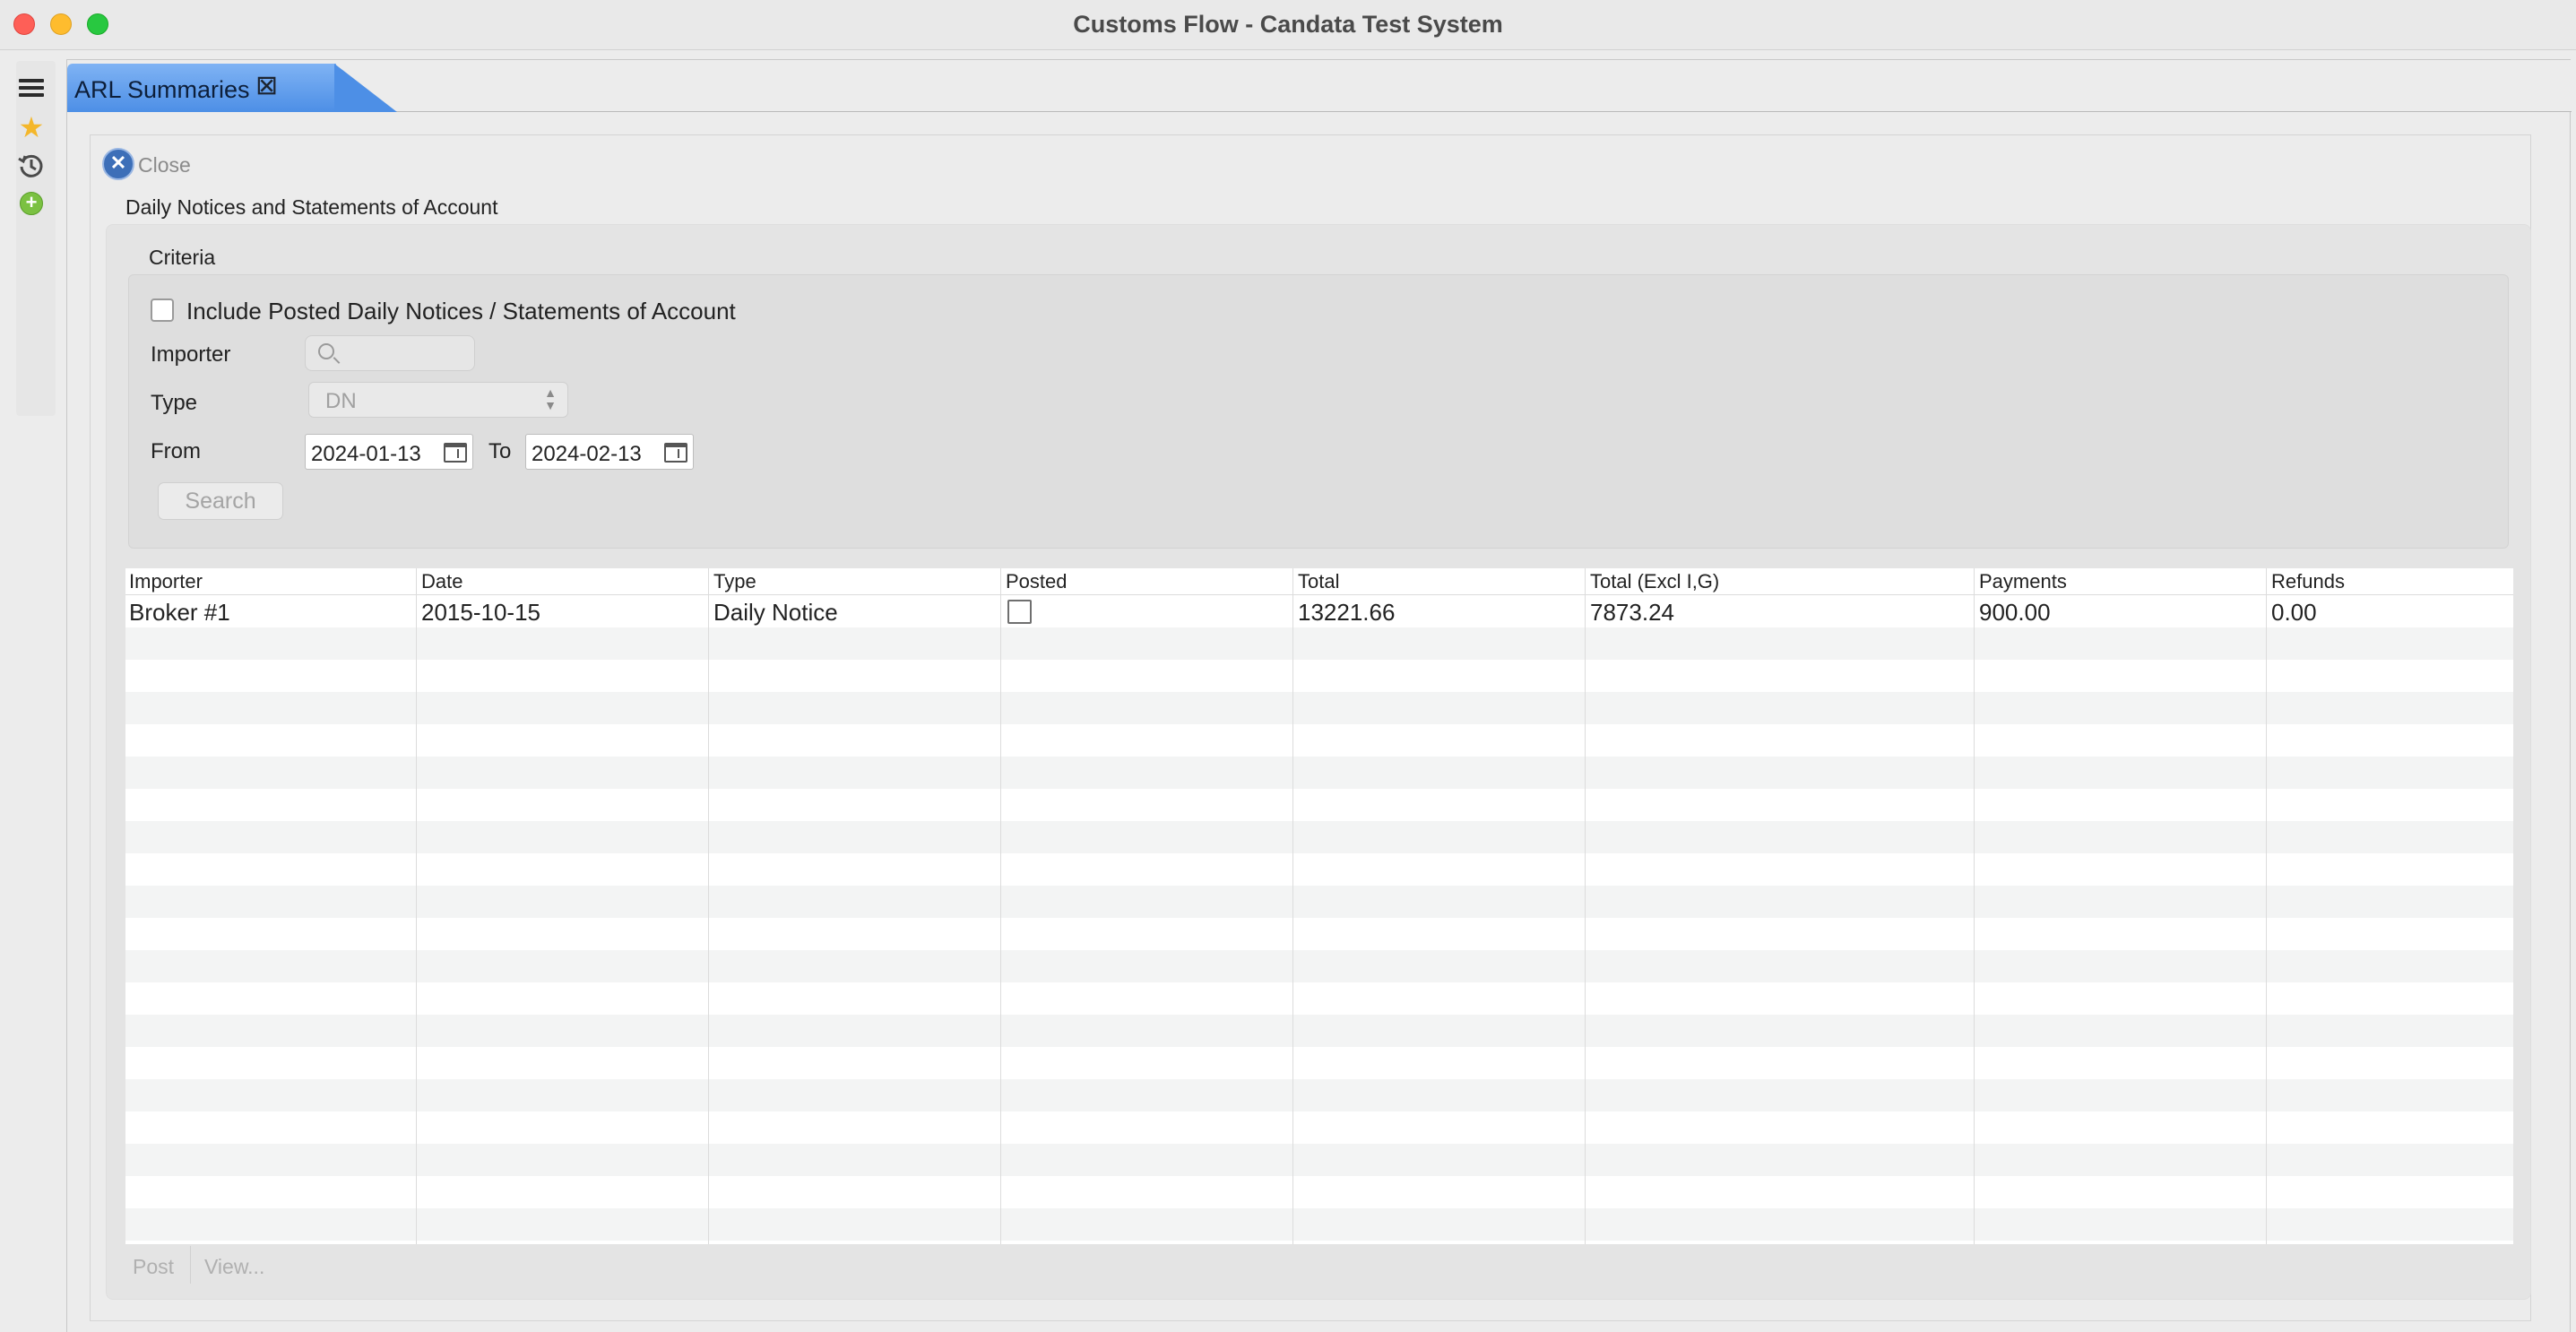 This screenshot has height=1332, width=2576. I want to click on window-title: Customs Flow - Candata Test System, so click(1288, 24).